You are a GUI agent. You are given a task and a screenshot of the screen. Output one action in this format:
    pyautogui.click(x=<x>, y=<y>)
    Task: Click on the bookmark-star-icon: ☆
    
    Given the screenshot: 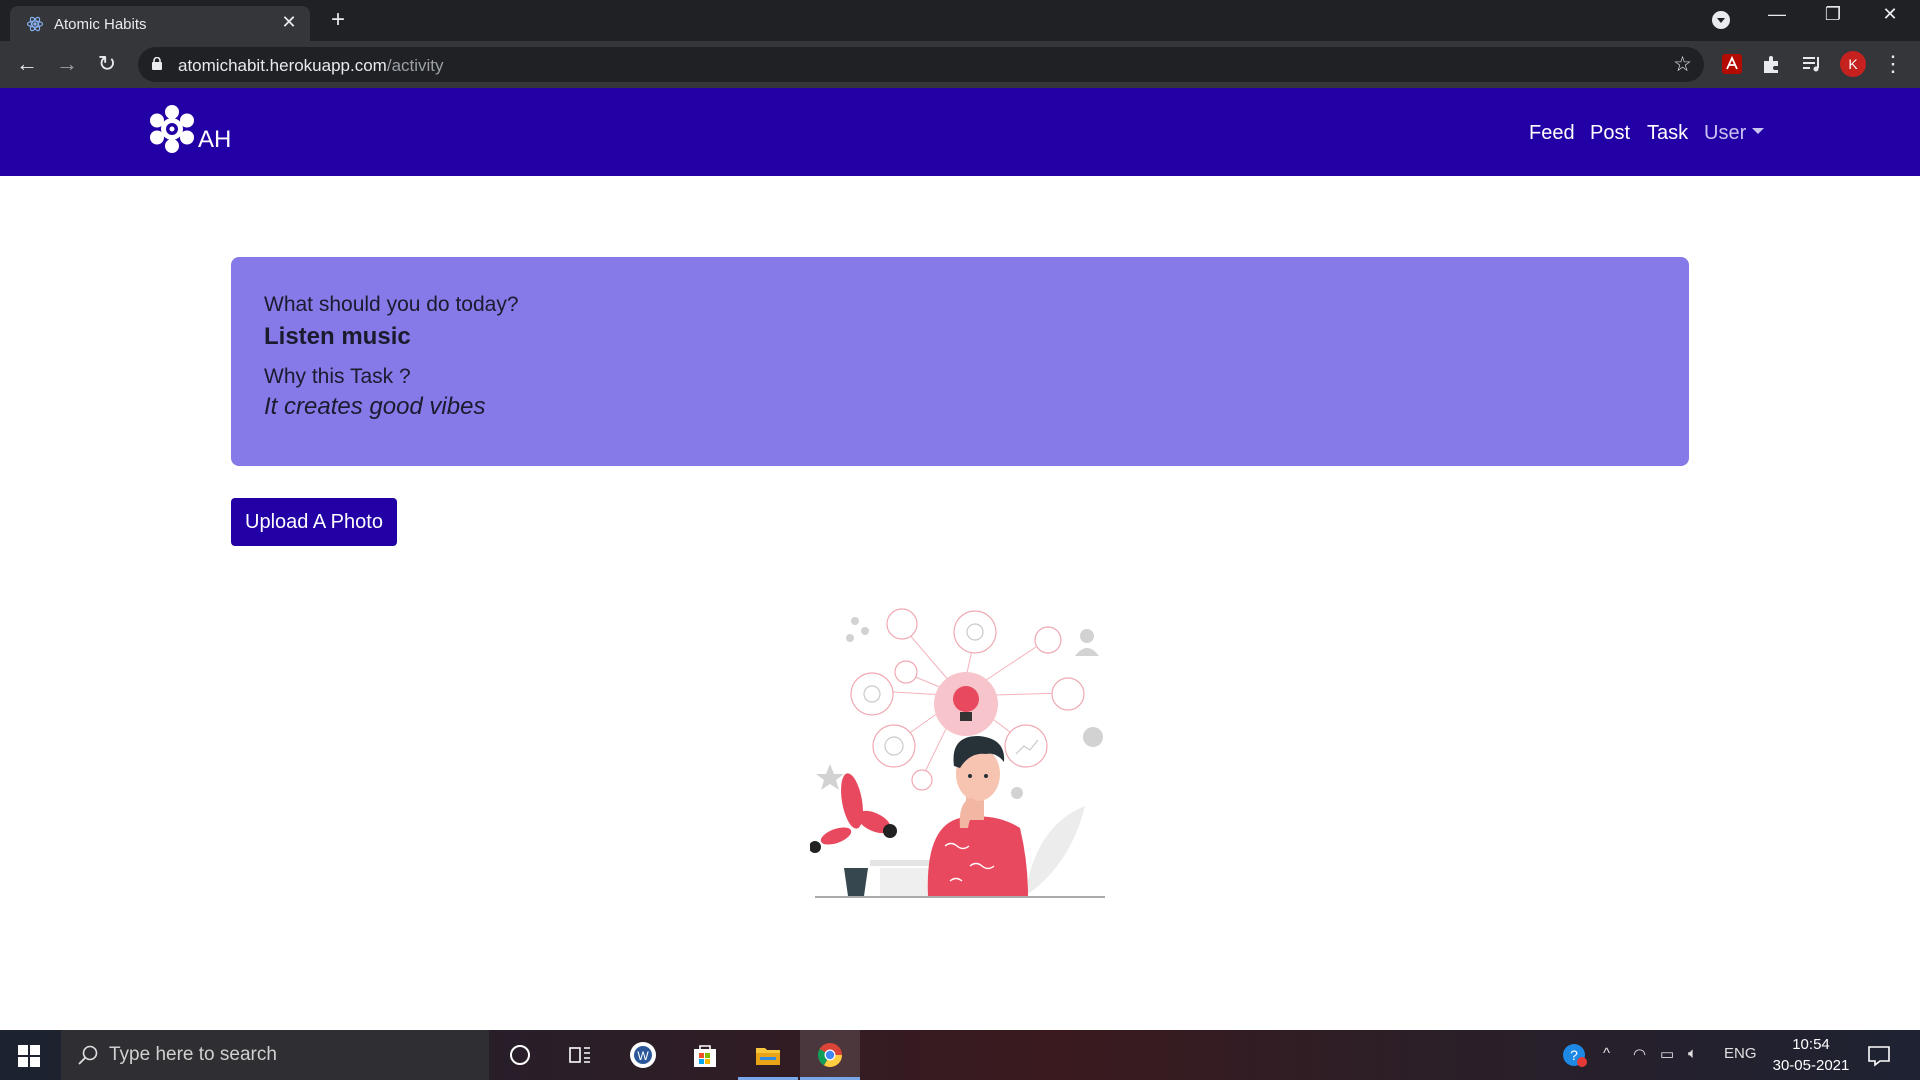 What is the action you would take?
    pyautogui.click(x=1682, y=64)
    